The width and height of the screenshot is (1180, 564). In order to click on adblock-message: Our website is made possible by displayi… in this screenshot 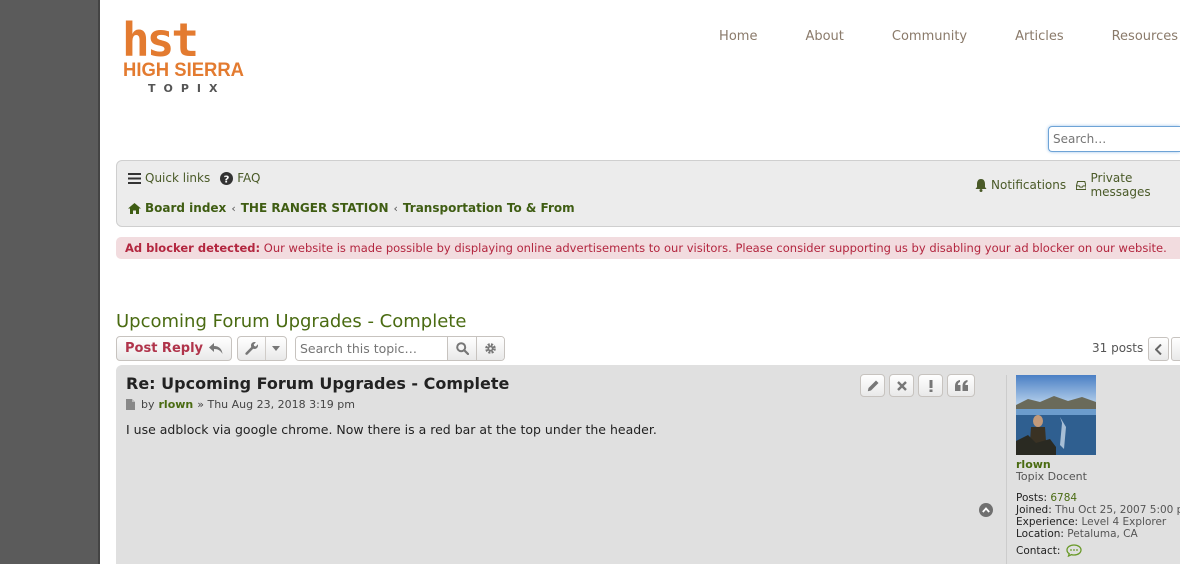, I will do `click(713, 248)`.